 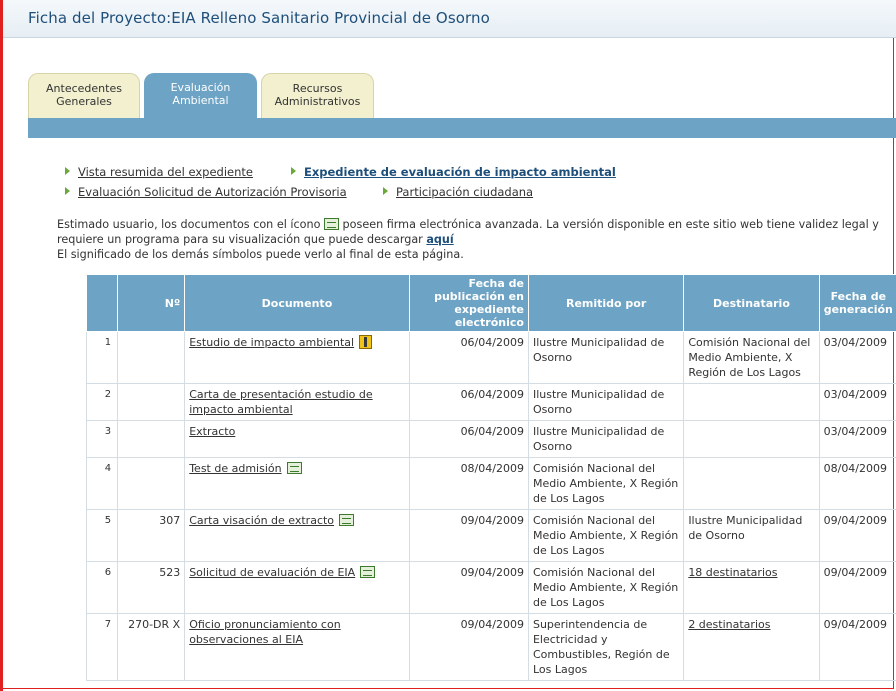 I want to click on row-generation-date: 08/04/2009, so click(x=857, y=483).